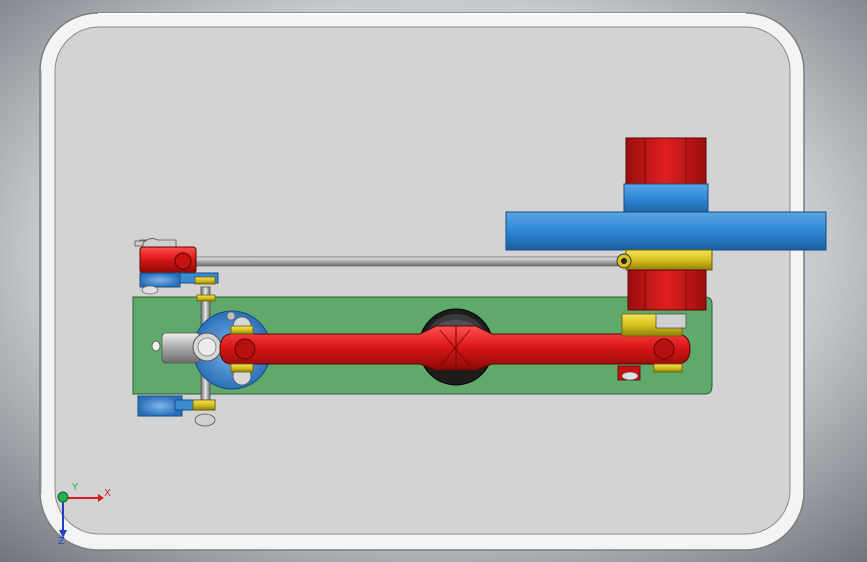  Describe the element at coordinates (667, 290) in the screenshot. I see `lower-bearing-block` at that location.